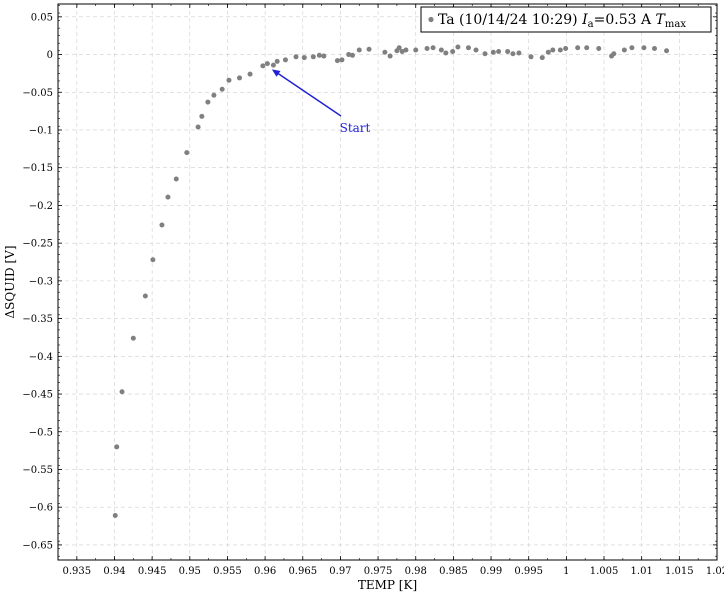 The height and width of the screenshot is (594, 724). I want to click on x-tick-label: 0.97, so click(340, 571).